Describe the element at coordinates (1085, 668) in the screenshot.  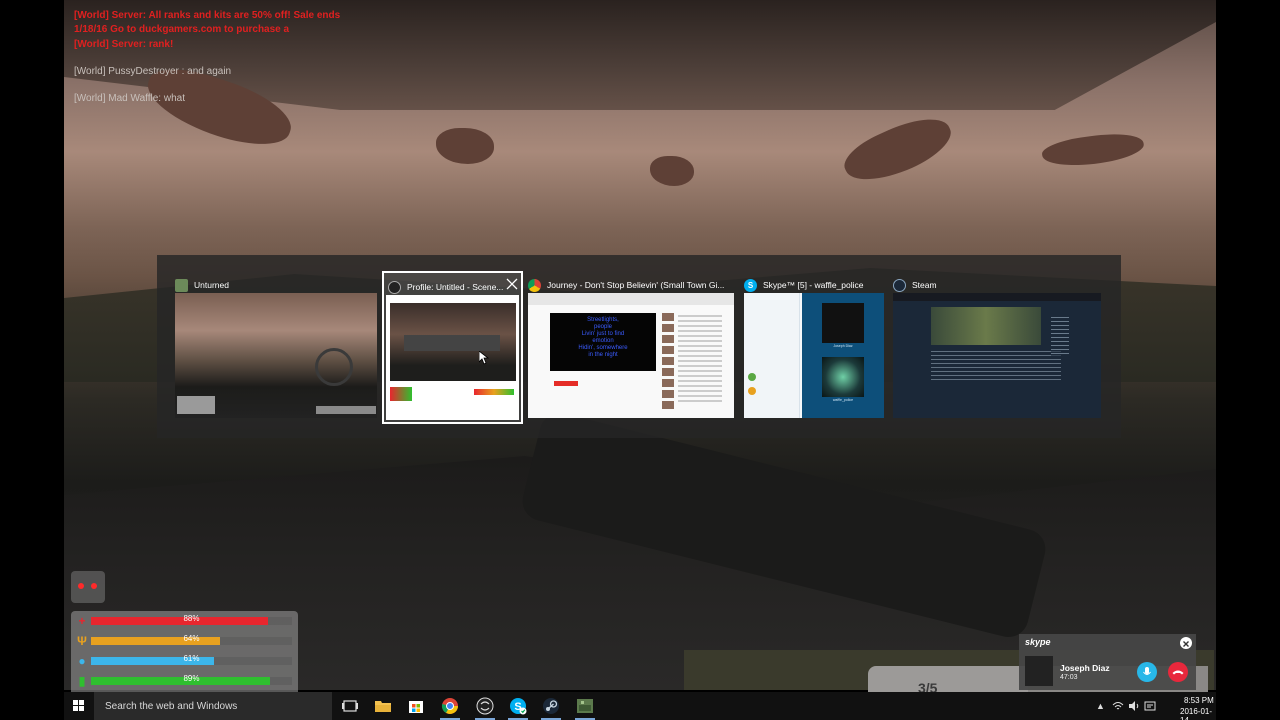
I see `caller-name: Joseph Diaz` at that location.